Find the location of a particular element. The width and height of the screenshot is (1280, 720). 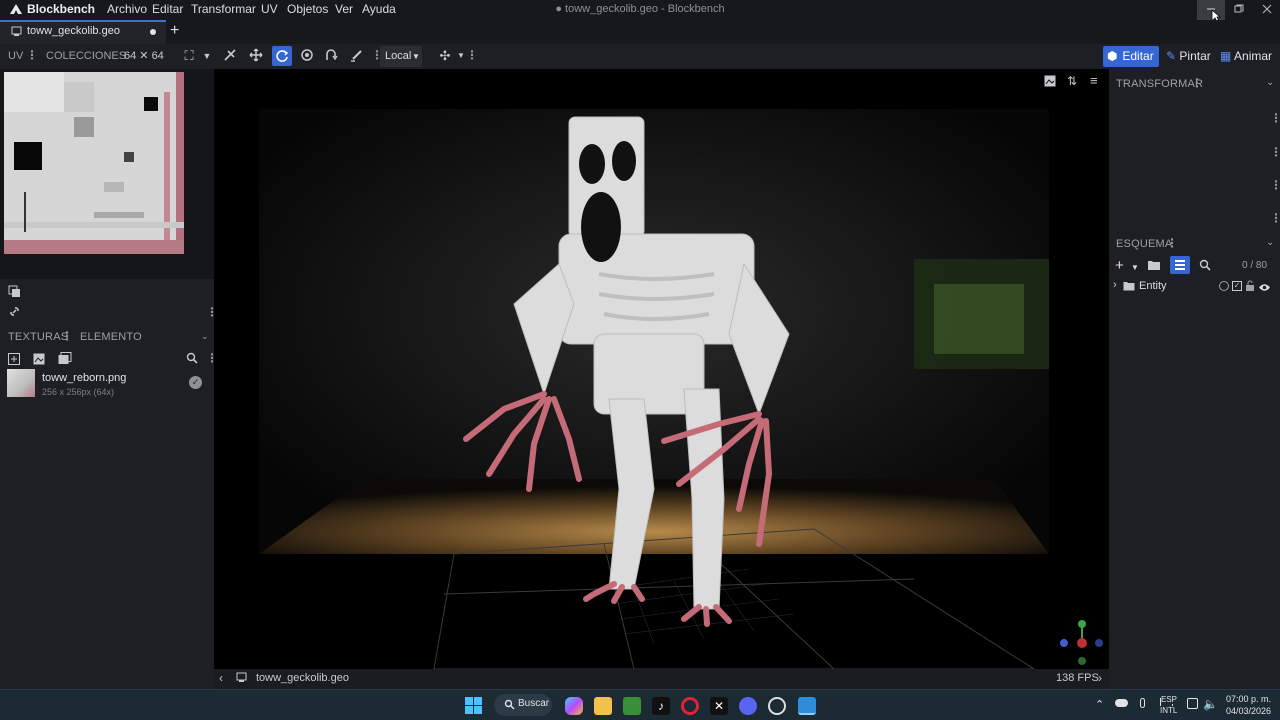

blockbench-taskbar-icon is located at coordinates (807, 706).